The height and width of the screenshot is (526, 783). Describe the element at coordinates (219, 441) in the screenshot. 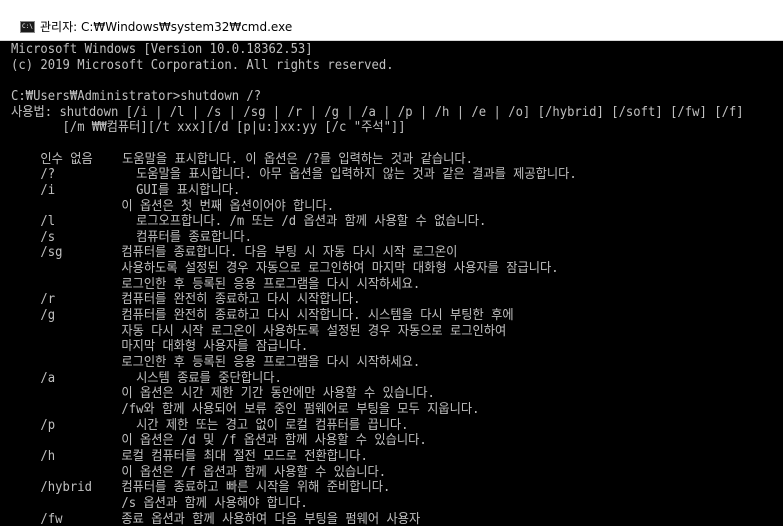

I see `console-line: 이 옵션은 /d 및 /f 옵션과 함께 사용할 수 있습니다.` at that location.